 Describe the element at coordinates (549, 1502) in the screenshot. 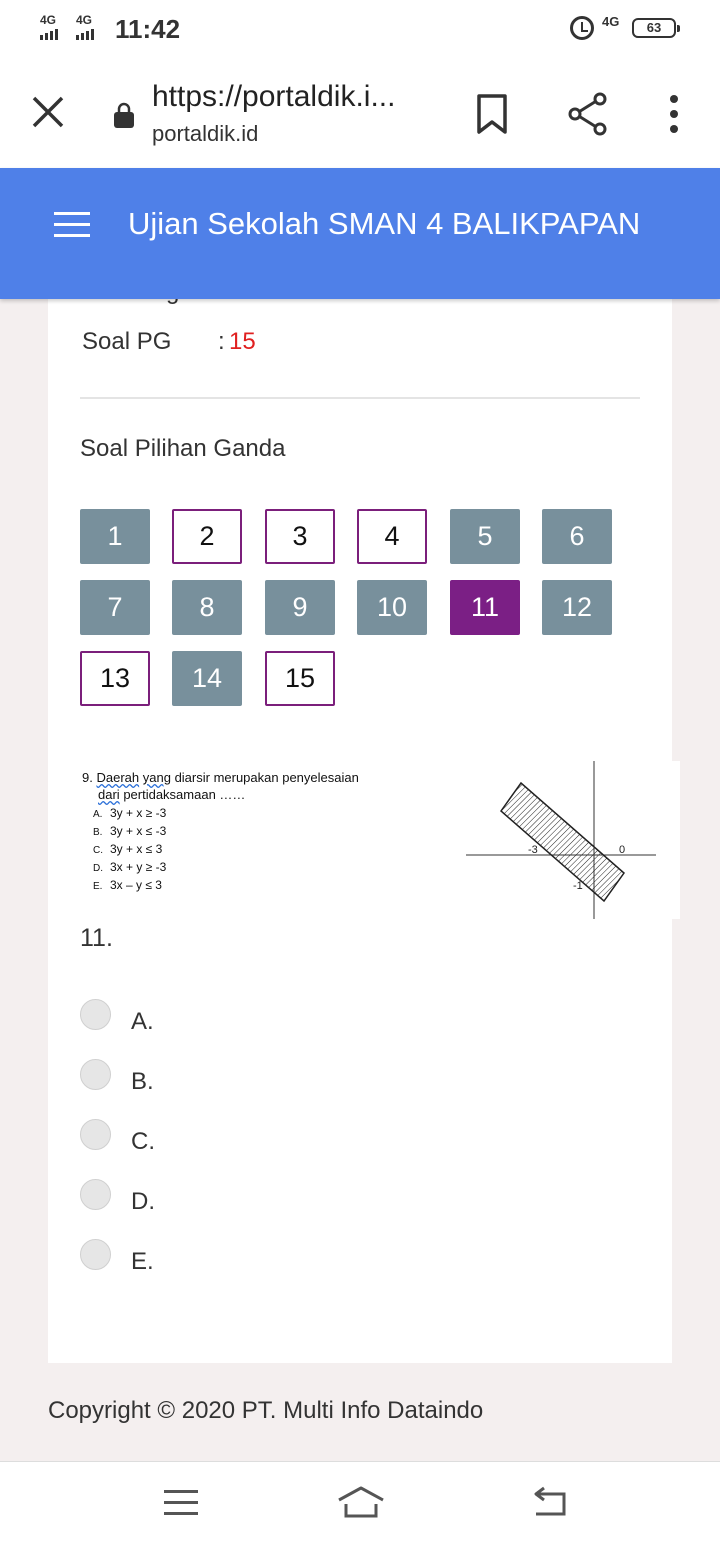

I see `back-icon` at that location.